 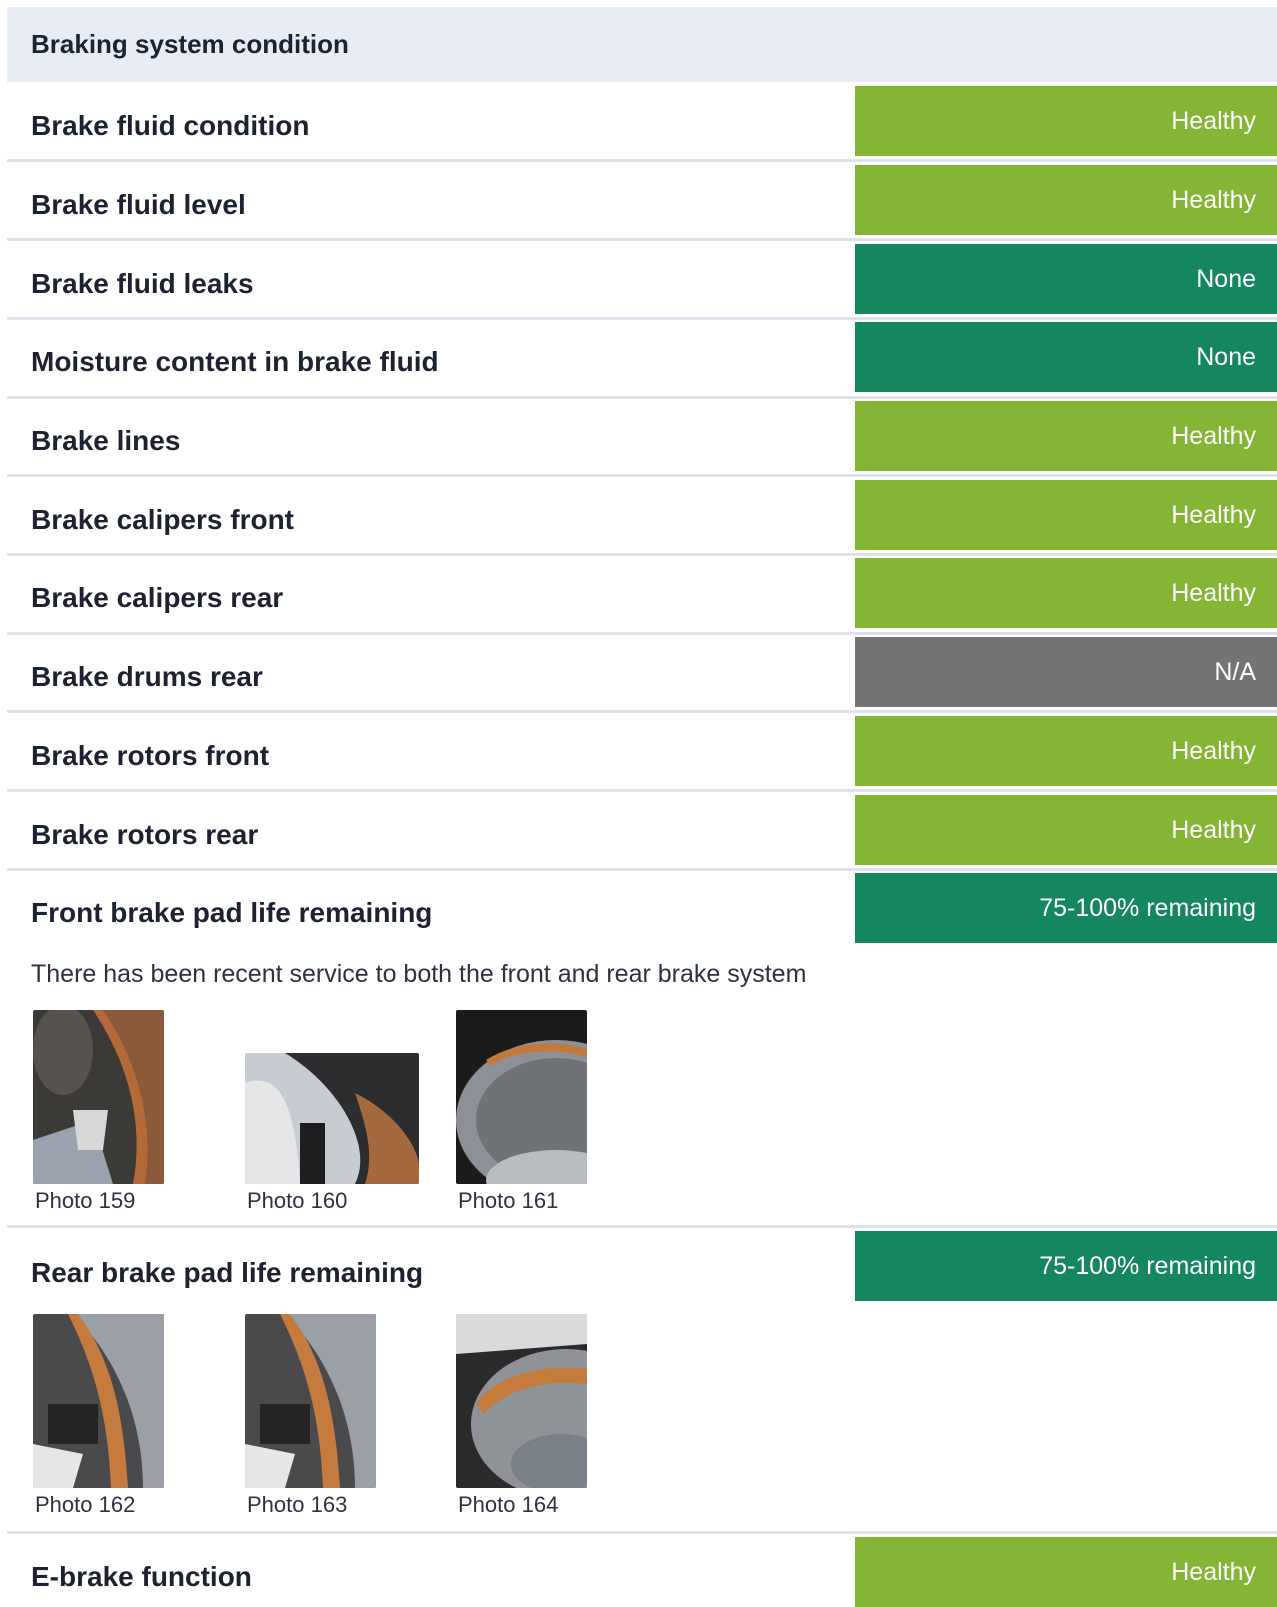 What do you see at coordinates (642, 518) in the screenshot?
I see `inspection-row: Brake calipers front Healthy` at bounding box center [642, 518].